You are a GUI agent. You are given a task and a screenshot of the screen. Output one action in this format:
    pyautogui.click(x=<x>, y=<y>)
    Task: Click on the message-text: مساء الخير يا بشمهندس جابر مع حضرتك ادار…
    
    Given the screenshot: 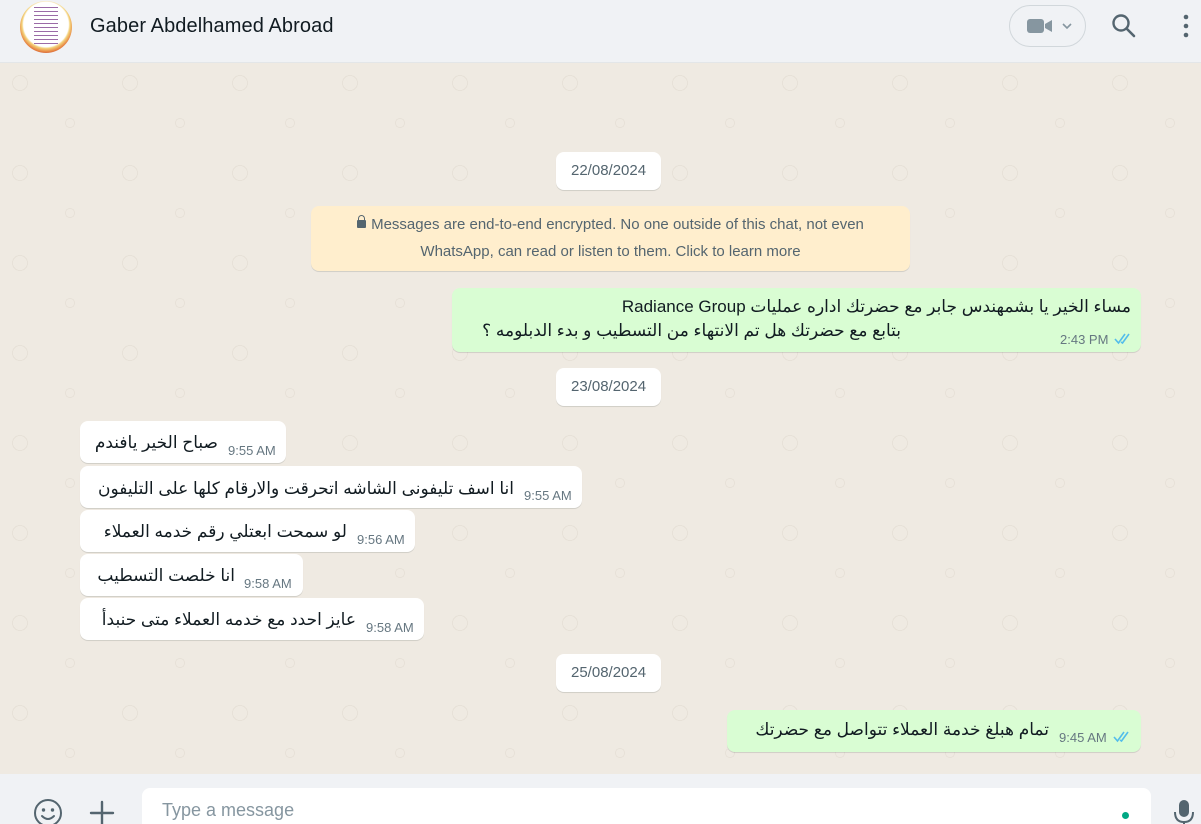 What is the action you would take?
    pyautogui.click(x=876, y=306)
    